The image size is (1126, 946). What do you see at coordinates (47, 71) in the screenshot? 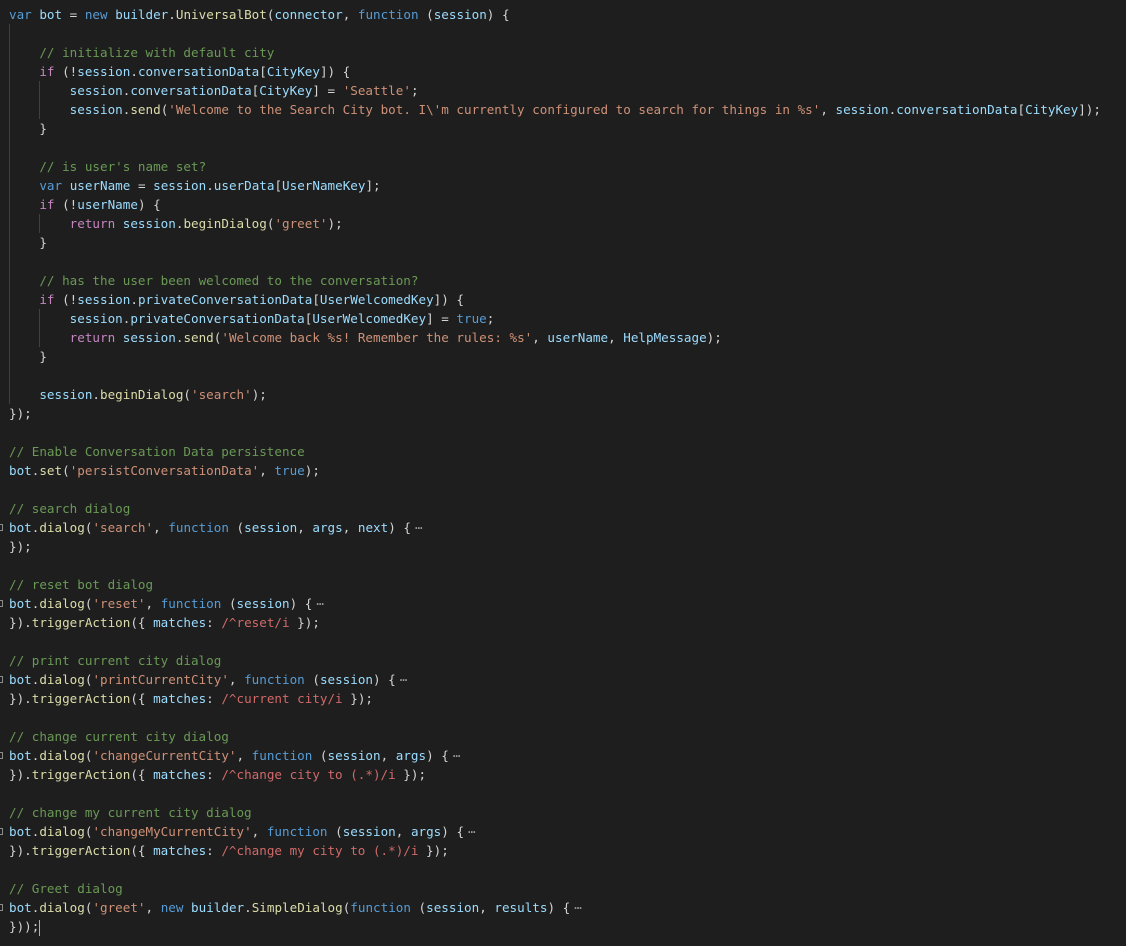
I see `control-keyword-token: if` at bounding box center [47, 71].